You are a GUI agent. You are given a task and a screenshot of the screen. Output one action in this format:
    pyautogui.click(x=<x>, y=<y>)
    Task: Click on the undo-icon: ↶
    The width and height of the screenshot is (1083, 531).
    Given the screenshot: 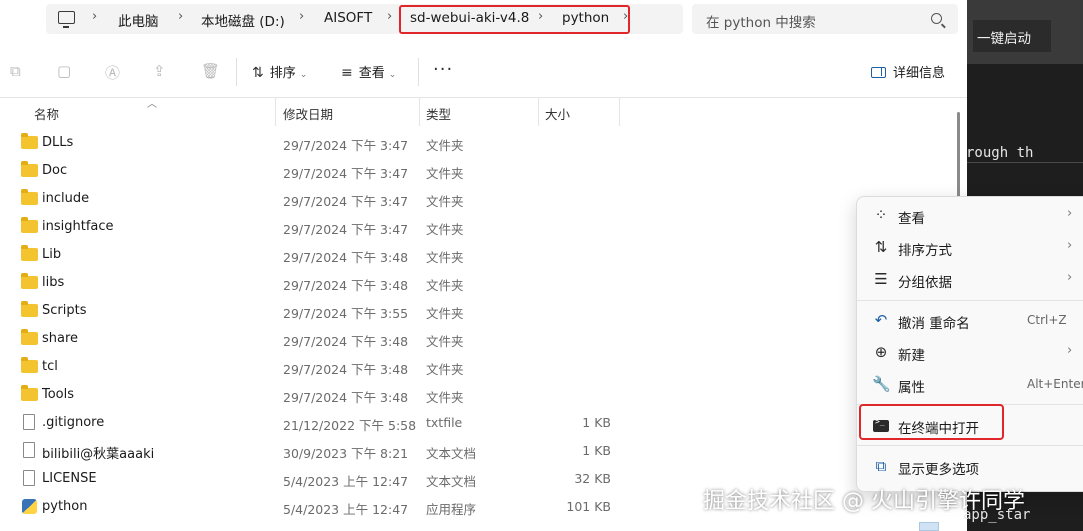 What is the action you would take?
    pyautogui.click(x=881, y=320)
    